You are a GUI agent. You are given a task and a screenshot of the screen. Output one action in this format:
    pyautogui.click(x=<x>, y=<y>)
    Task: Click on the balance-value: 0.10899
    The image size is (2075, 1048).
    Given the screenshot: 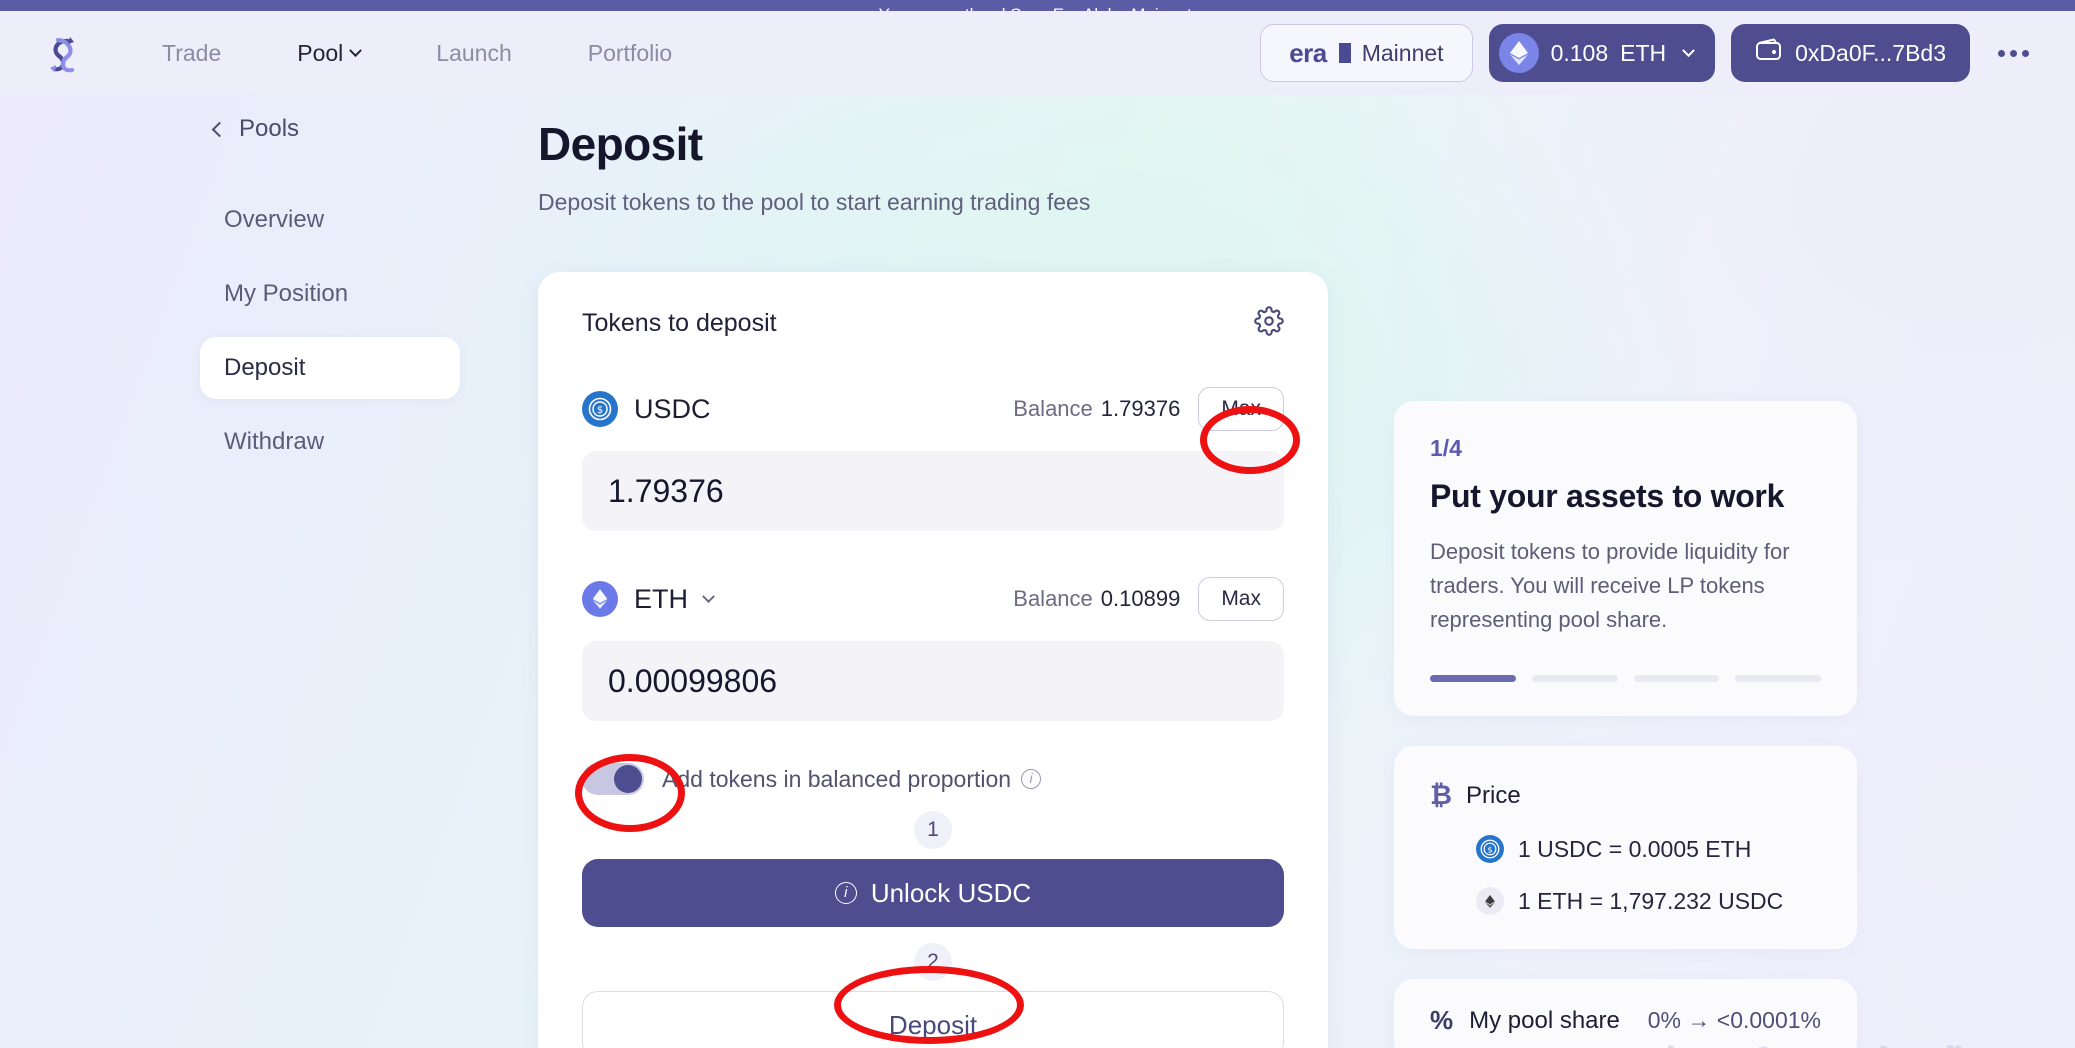 What is the action you would take?
    pyautogui.click(x=1140, y=598)
    